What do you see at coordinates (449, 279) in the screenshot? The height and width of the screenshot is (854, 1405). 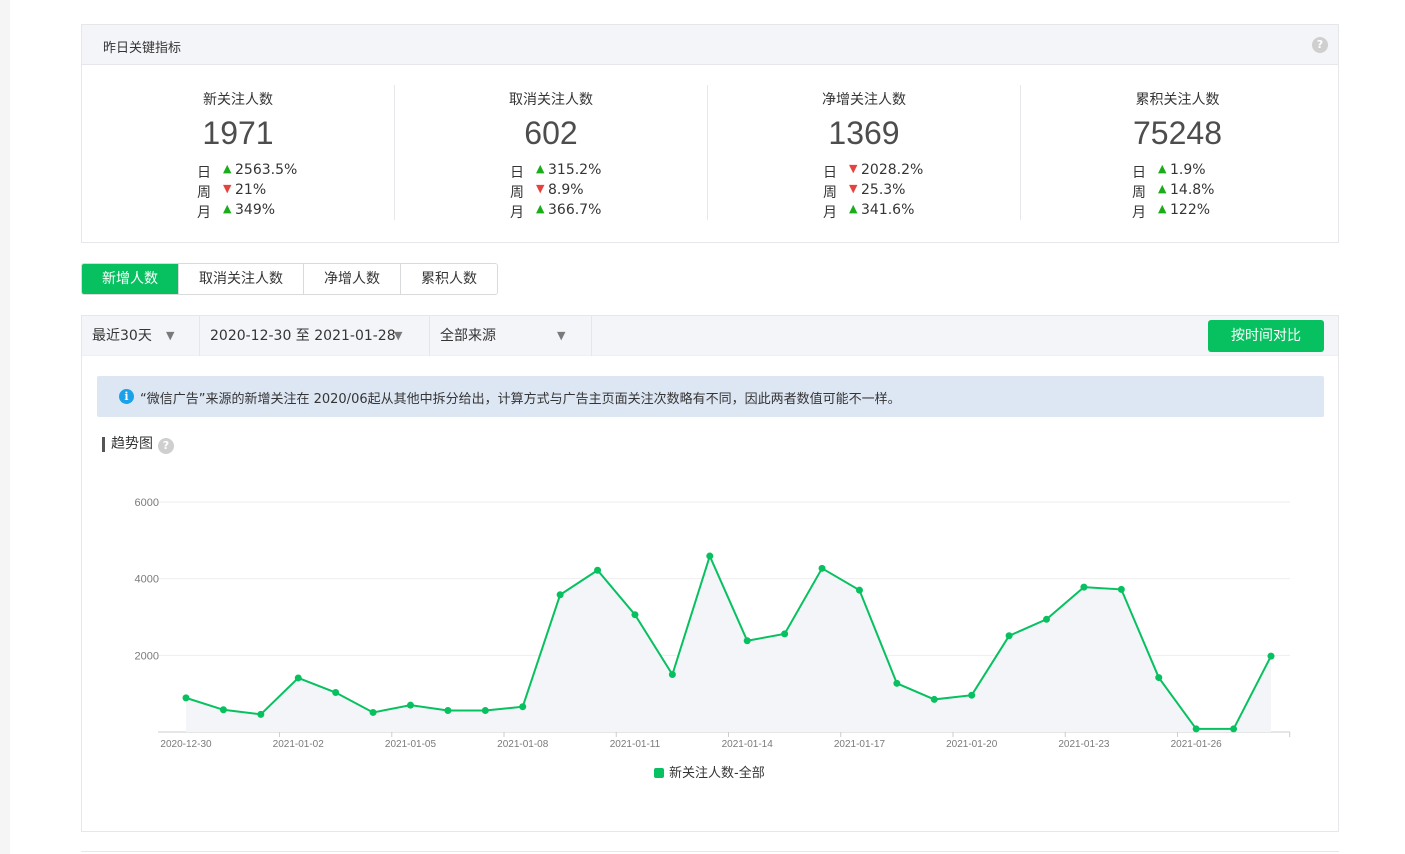 I see `tab-4: 累积人数` at bounding box center [449, 279].